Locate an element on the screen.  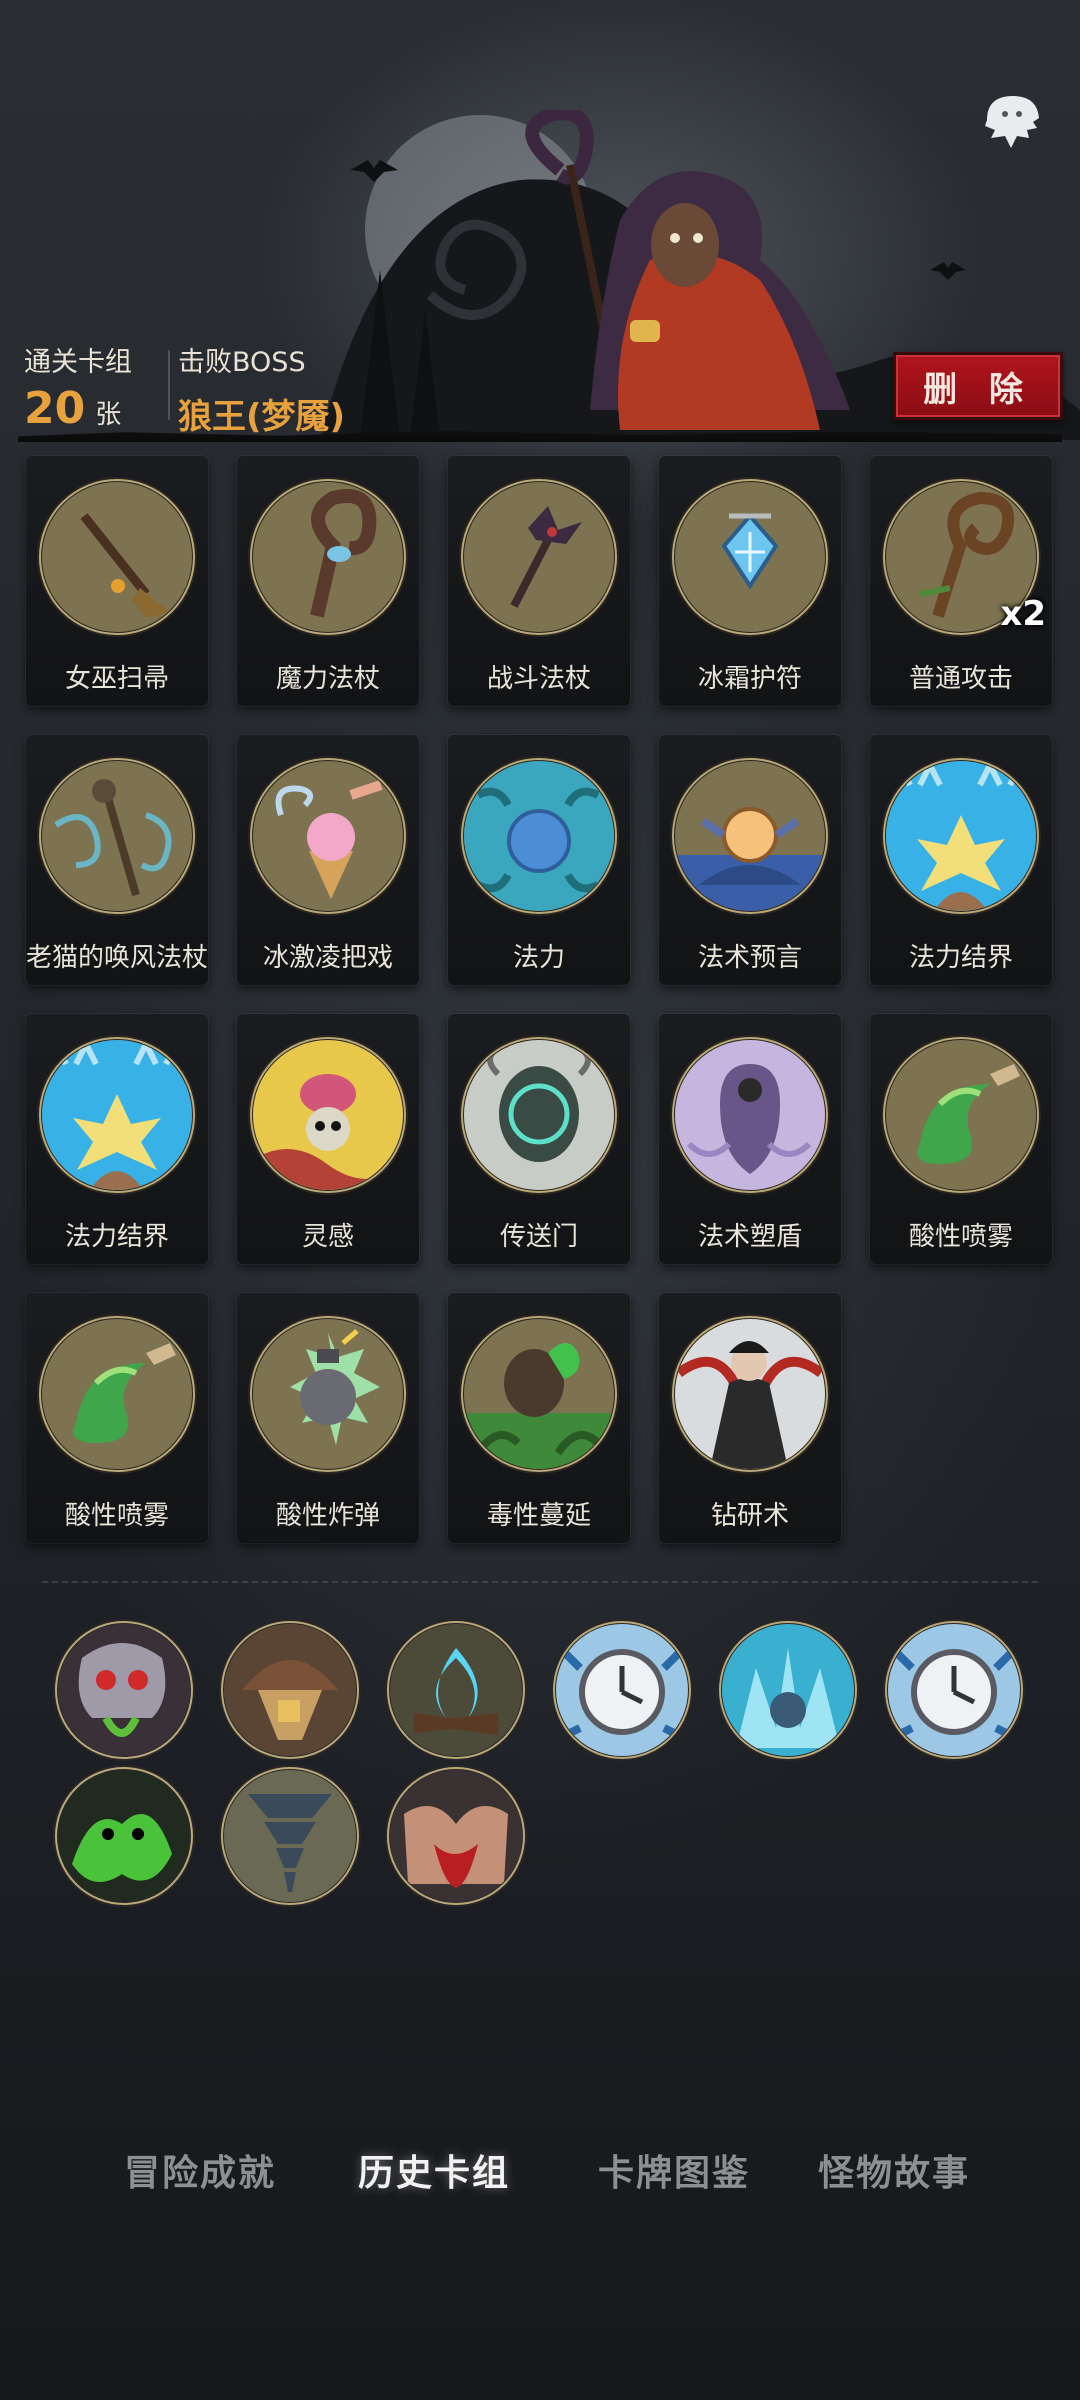
deck-card: 法力 is located at coordinates (539, 860).